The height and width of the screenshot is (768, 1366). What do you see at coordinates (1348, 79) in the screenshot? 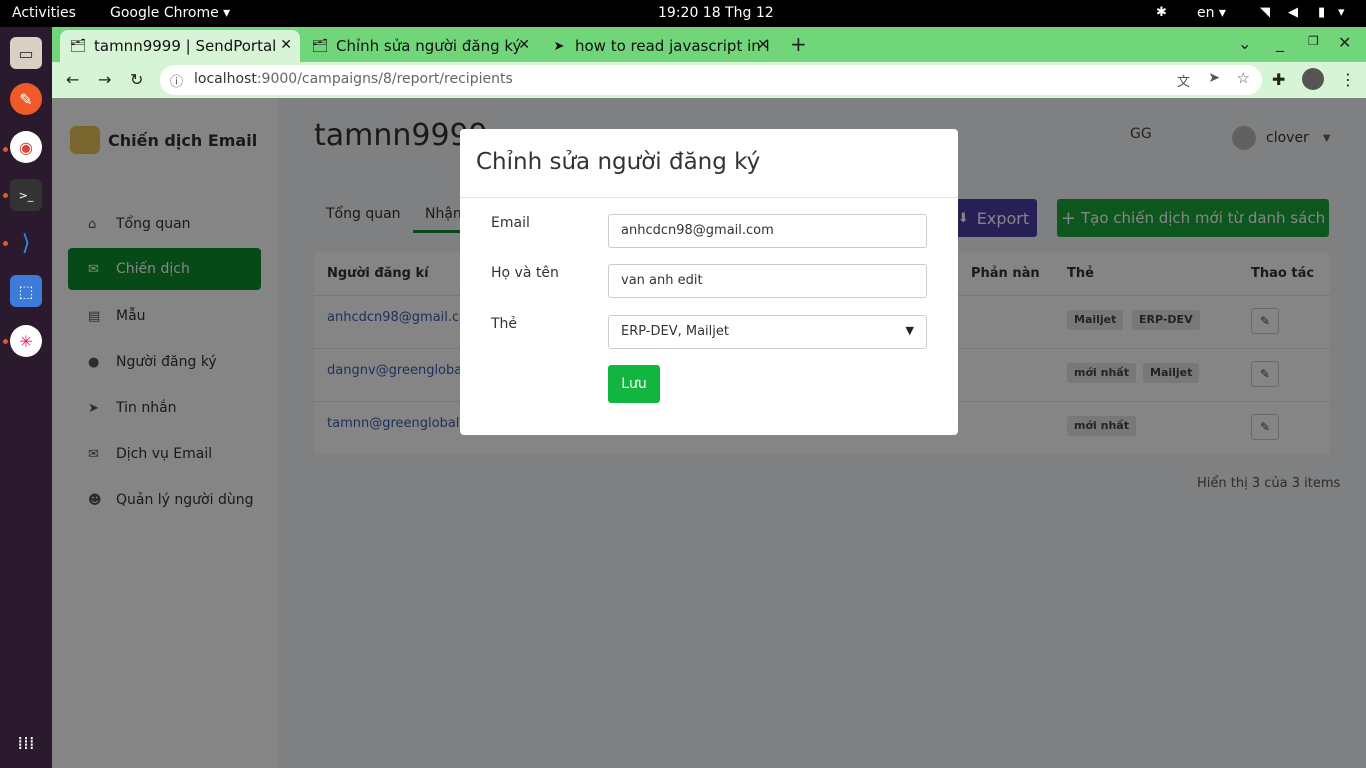
I see `chrome-menu-icon: ⋮` at bounding box center [1348, 79].